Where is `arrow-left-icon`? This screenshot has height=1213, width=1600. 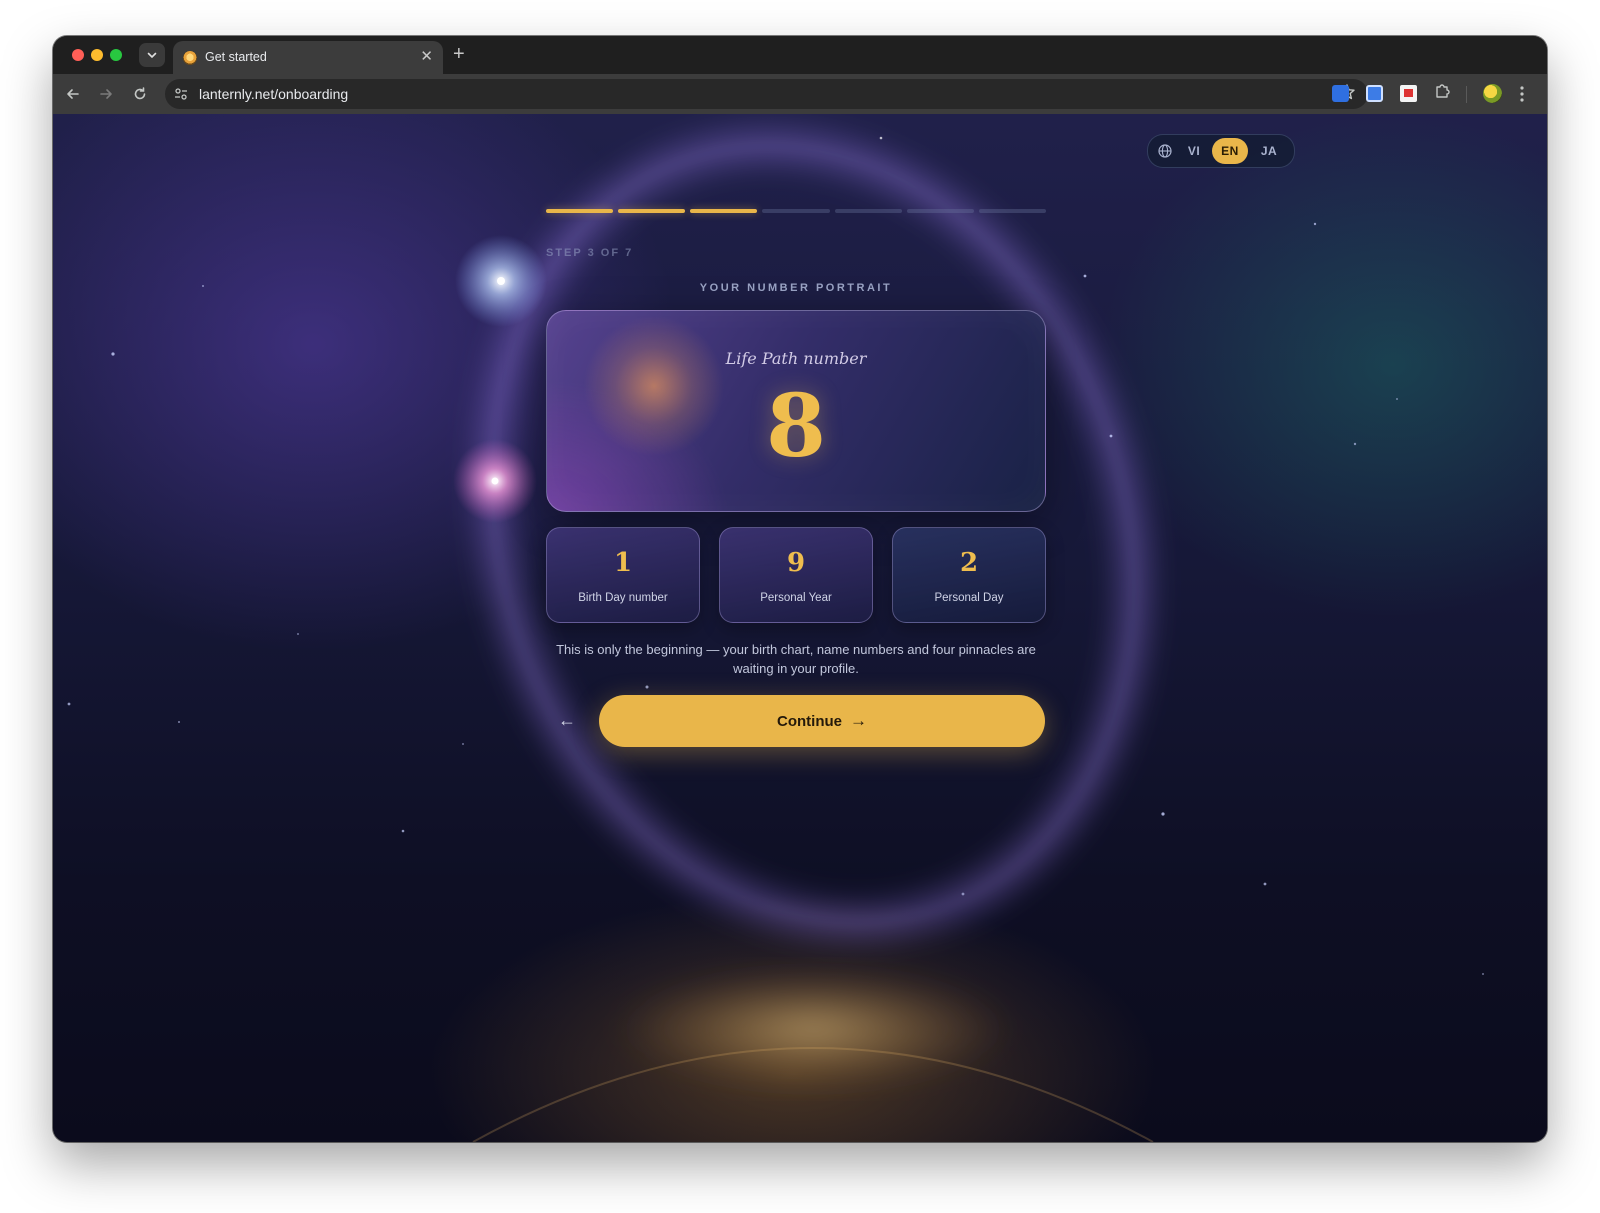 arrow-left-icon is located at coordinates (73, 94).